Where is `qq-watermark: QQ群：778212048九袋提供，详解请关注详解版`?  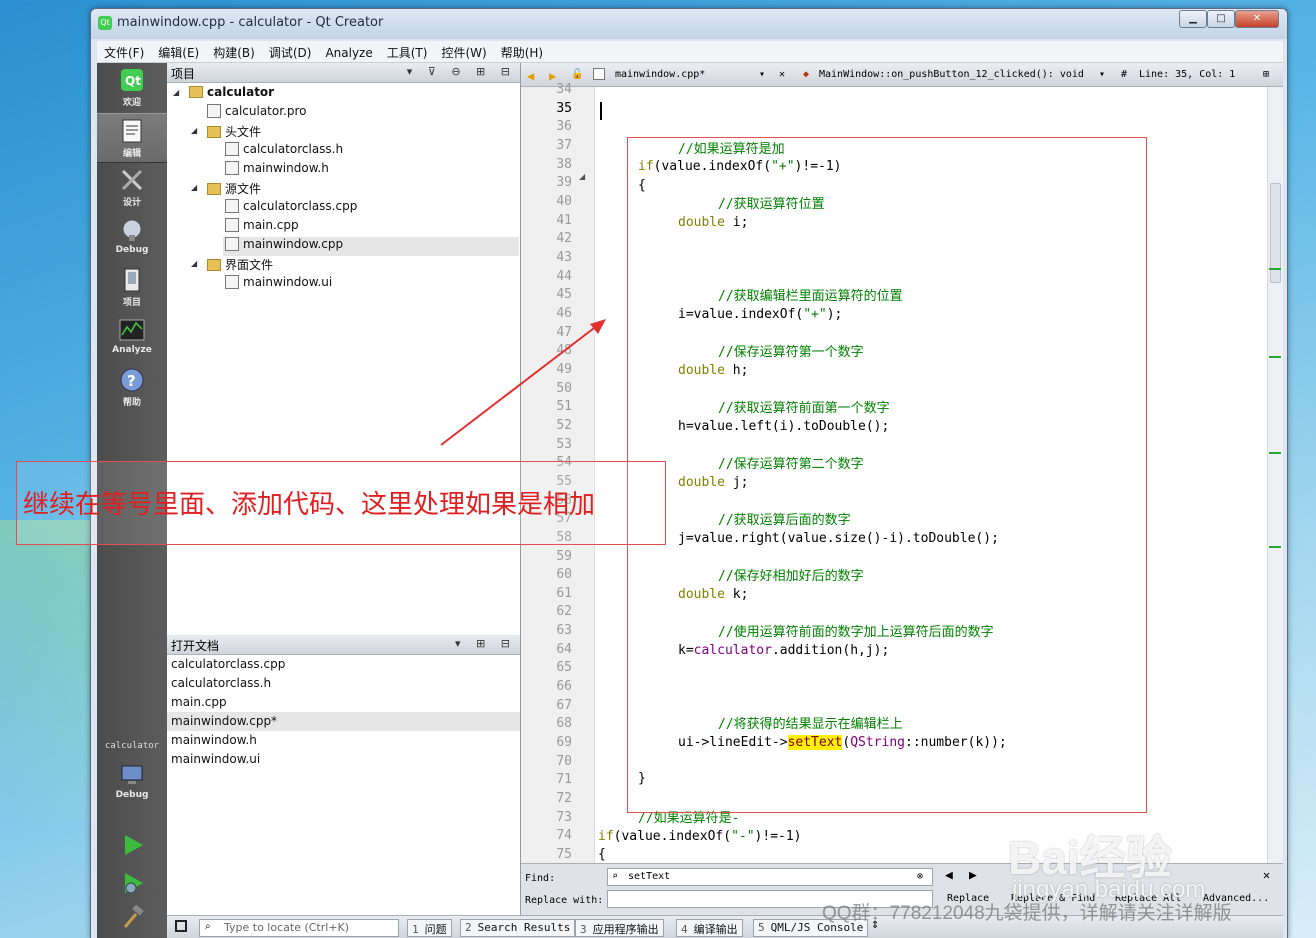 qq-watermark: QQ群：778212048九袋提供，详解请关注详解版 is located at coordinates (1027, 913).